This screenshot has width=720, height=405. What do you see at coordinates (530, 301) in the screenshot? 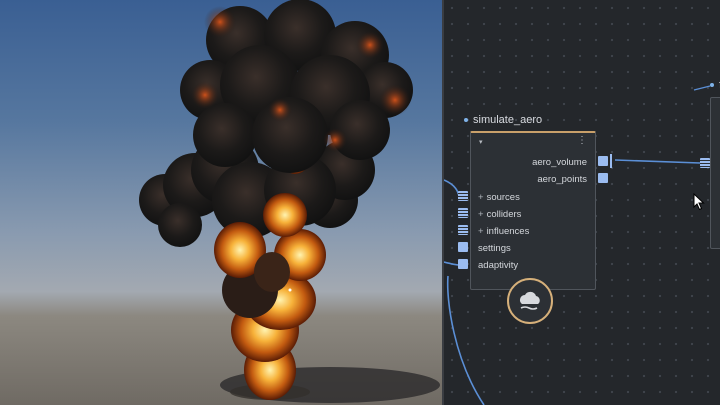
I see `cloud-icon` at bounding box center [530, 301].